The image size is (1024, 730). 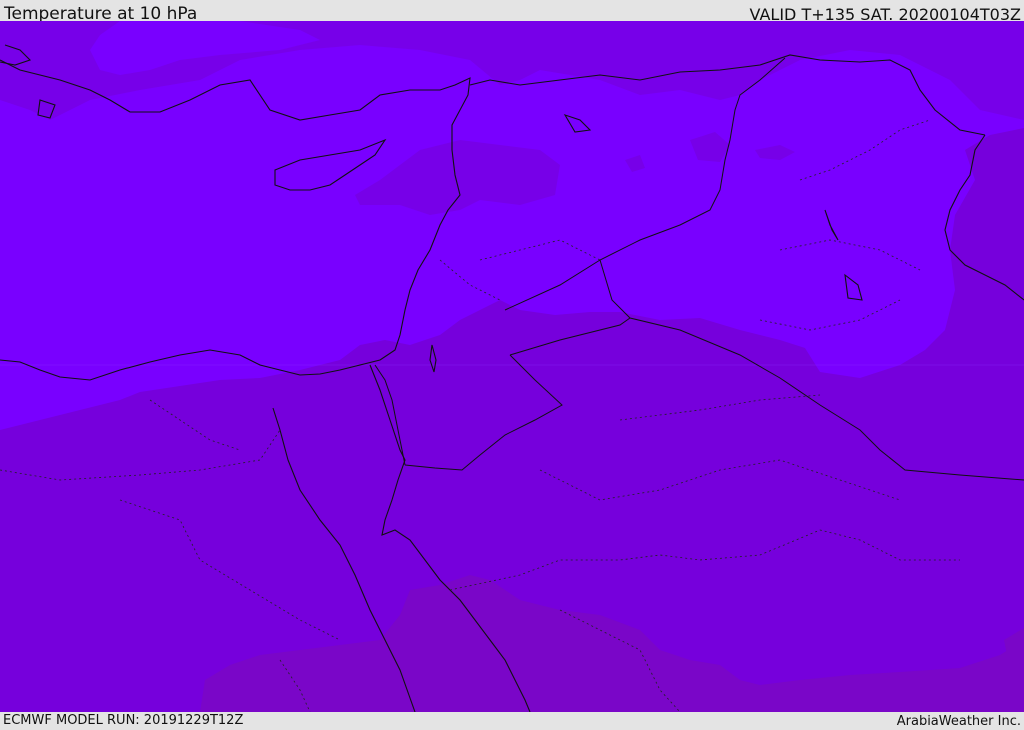 I want to click on model-run-label: ECMWF MODEL RUN: 20191229T12Z, so click(x=123, y=720).